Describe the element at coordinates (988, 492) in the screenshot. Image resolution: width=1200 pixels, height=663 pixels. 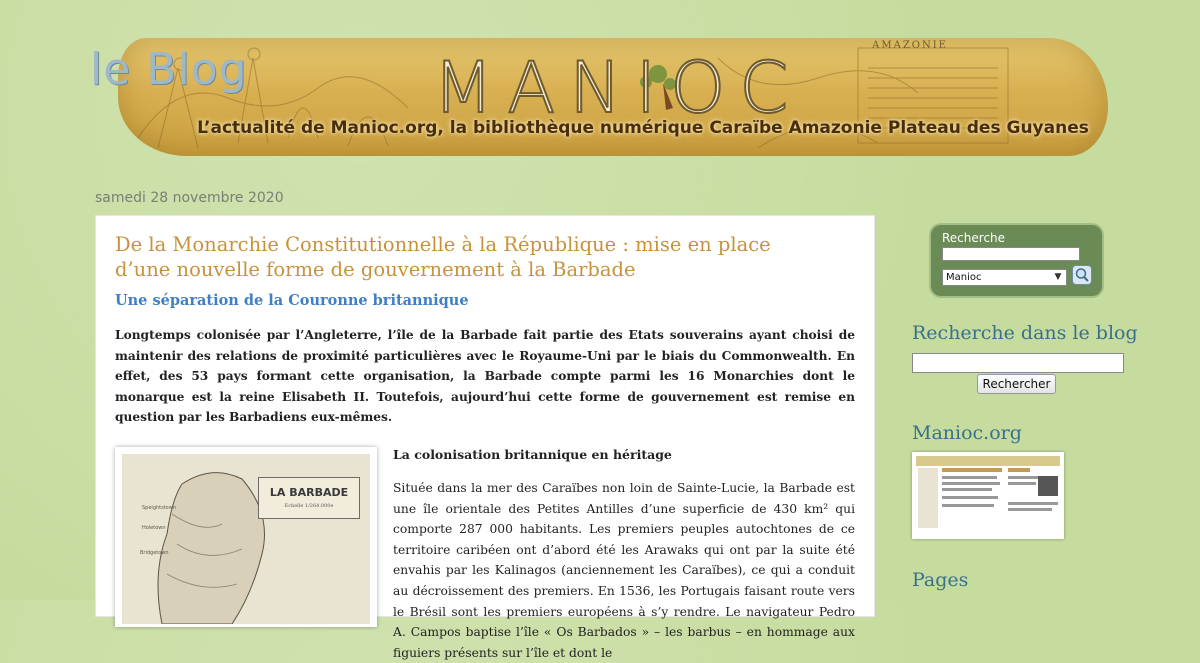
I see `website-screenshot-icon` at that location.